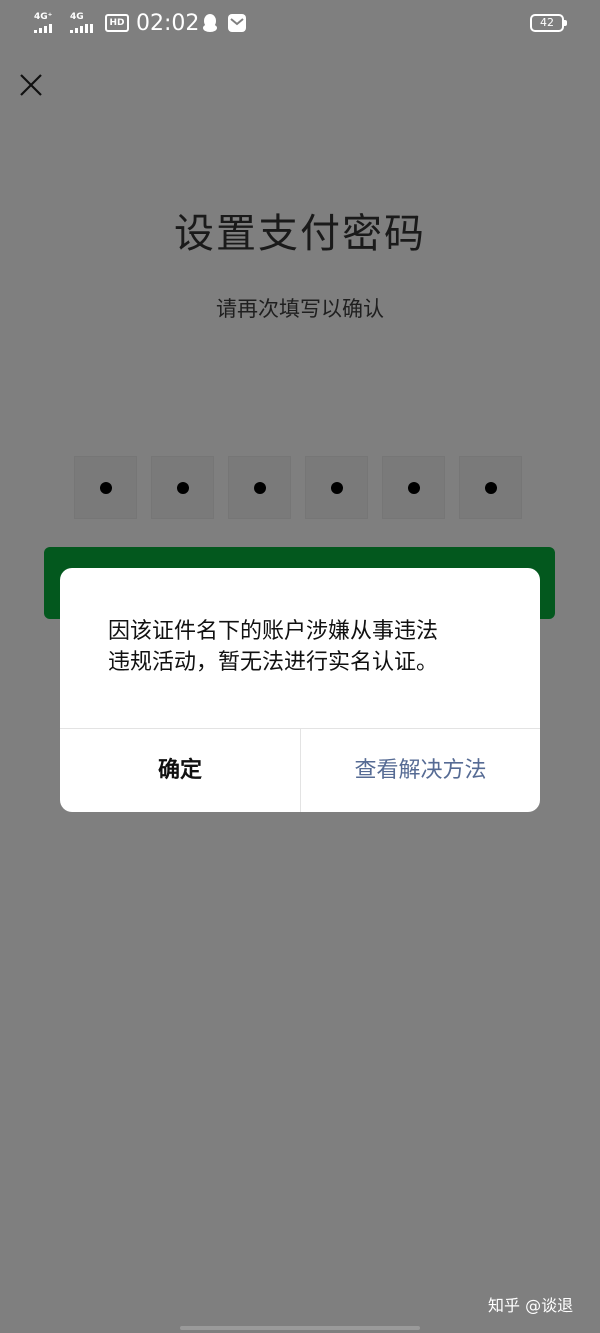 The image size is (600, 1333). I want to click on pin-input, so click(298, 487).